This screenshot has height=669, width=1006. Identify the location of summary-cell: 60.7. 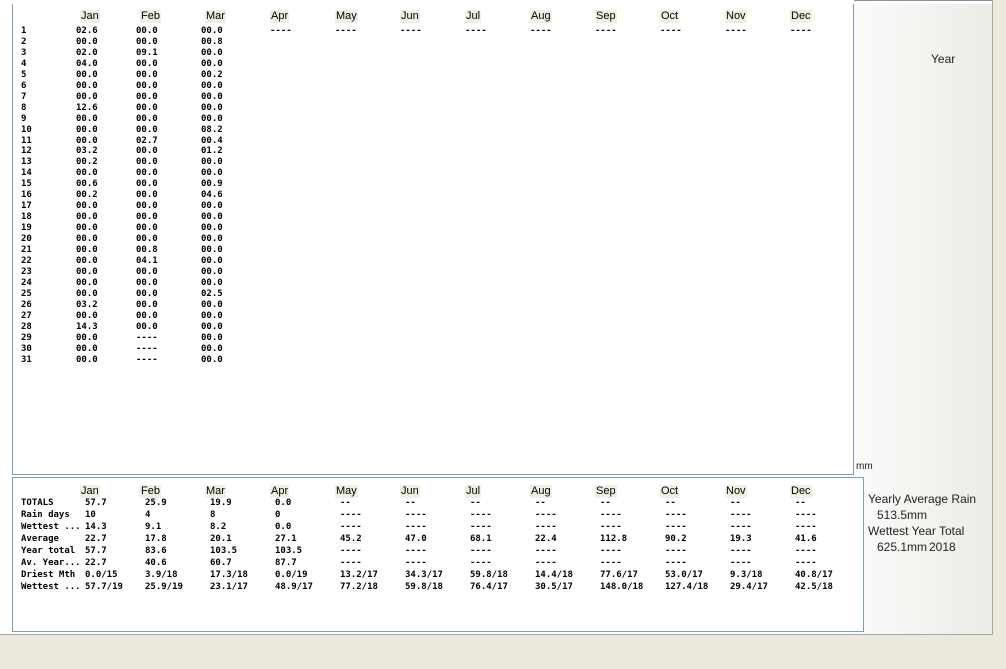
(221, 563).